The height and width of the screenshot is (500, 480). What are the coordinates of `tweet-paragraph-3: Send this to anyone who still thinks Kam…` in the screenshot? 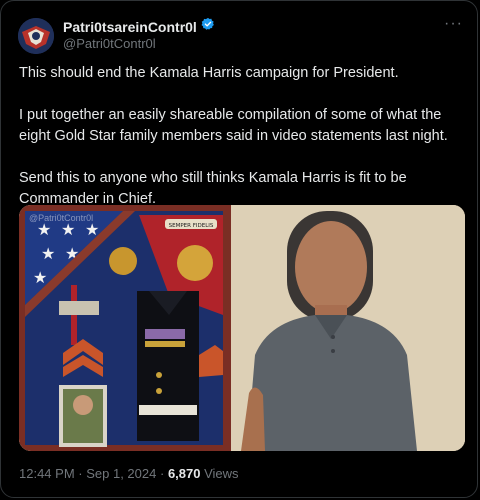 It's located at (213, 188).